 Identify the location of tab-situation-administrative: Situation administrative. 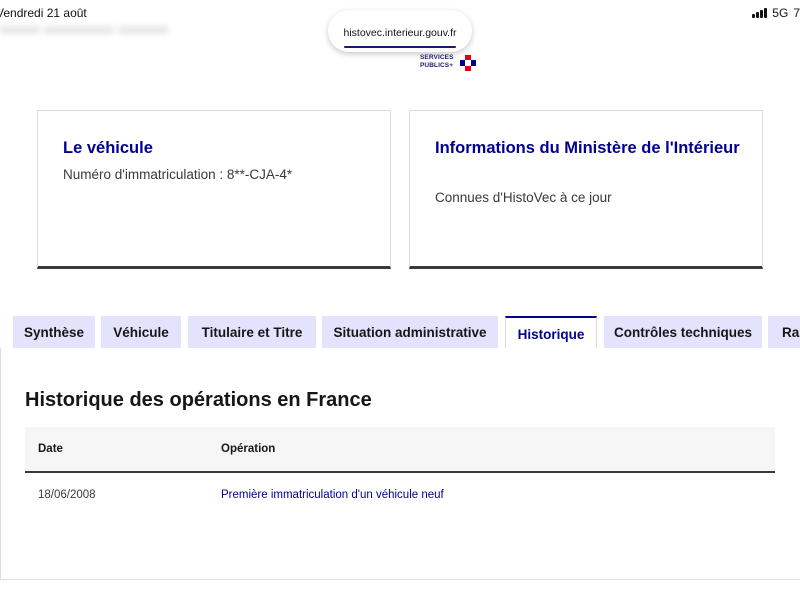
(410, 332).